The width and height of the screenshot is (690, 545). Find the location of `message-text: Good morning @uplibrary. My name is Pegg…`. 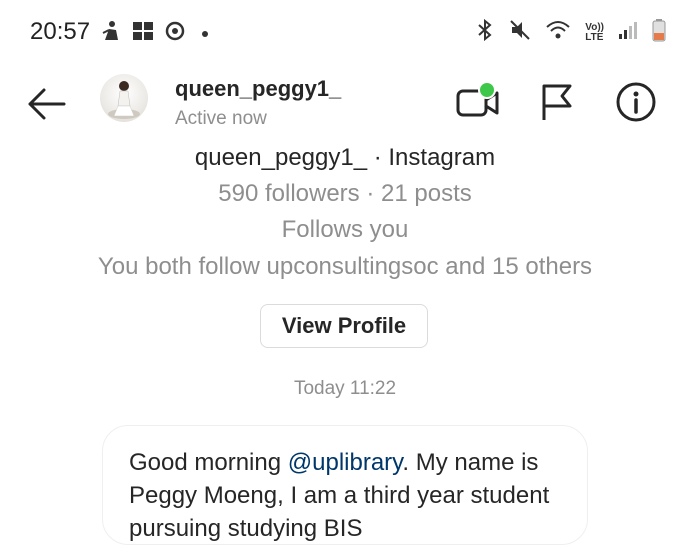

message-text: Good morning @uplibrary. My name is Pegg… is located at coordinates (349, 495).